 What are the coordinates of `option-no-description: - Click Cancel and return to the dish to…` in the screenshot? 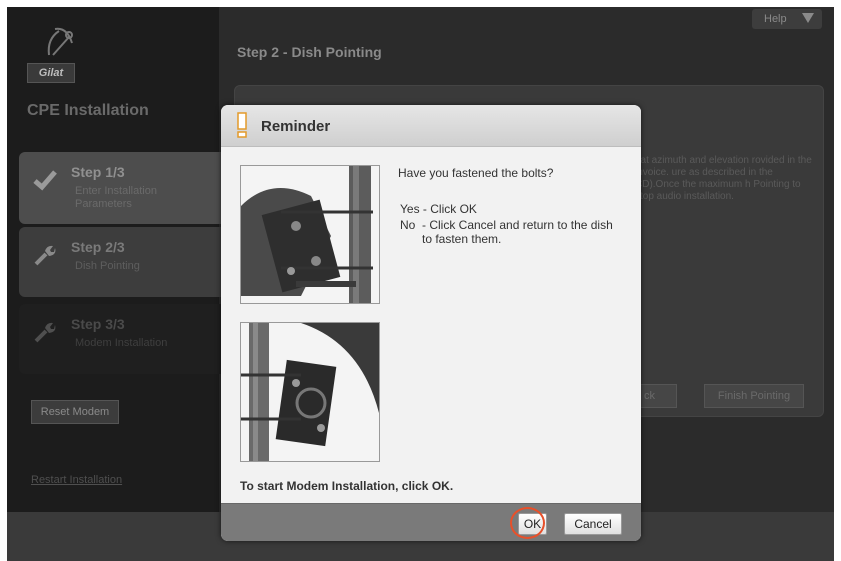 It's located at (517, 232).